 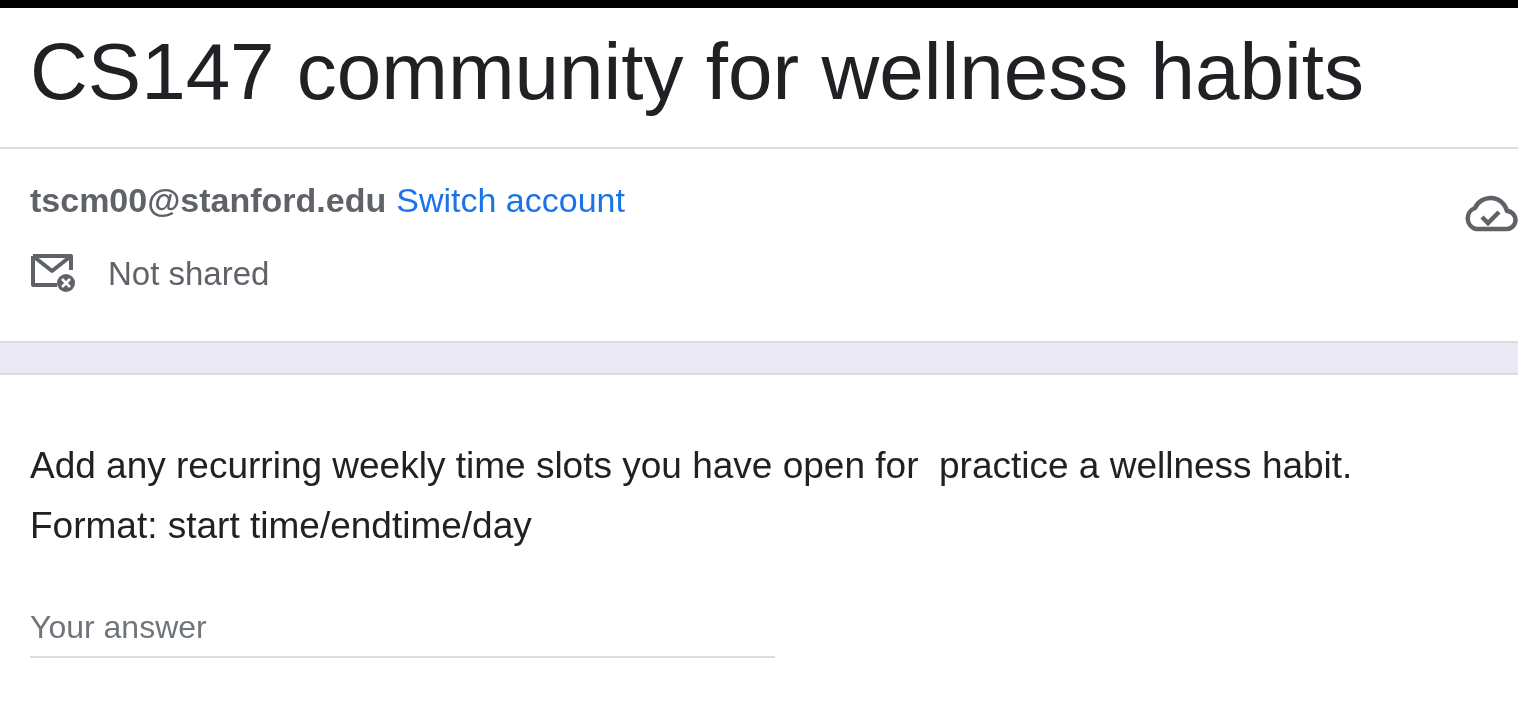 What do you see at coordinates (54, 273) in the screenshot?
I see `mail-not-shared-icon` at bounding box center [54, 273].